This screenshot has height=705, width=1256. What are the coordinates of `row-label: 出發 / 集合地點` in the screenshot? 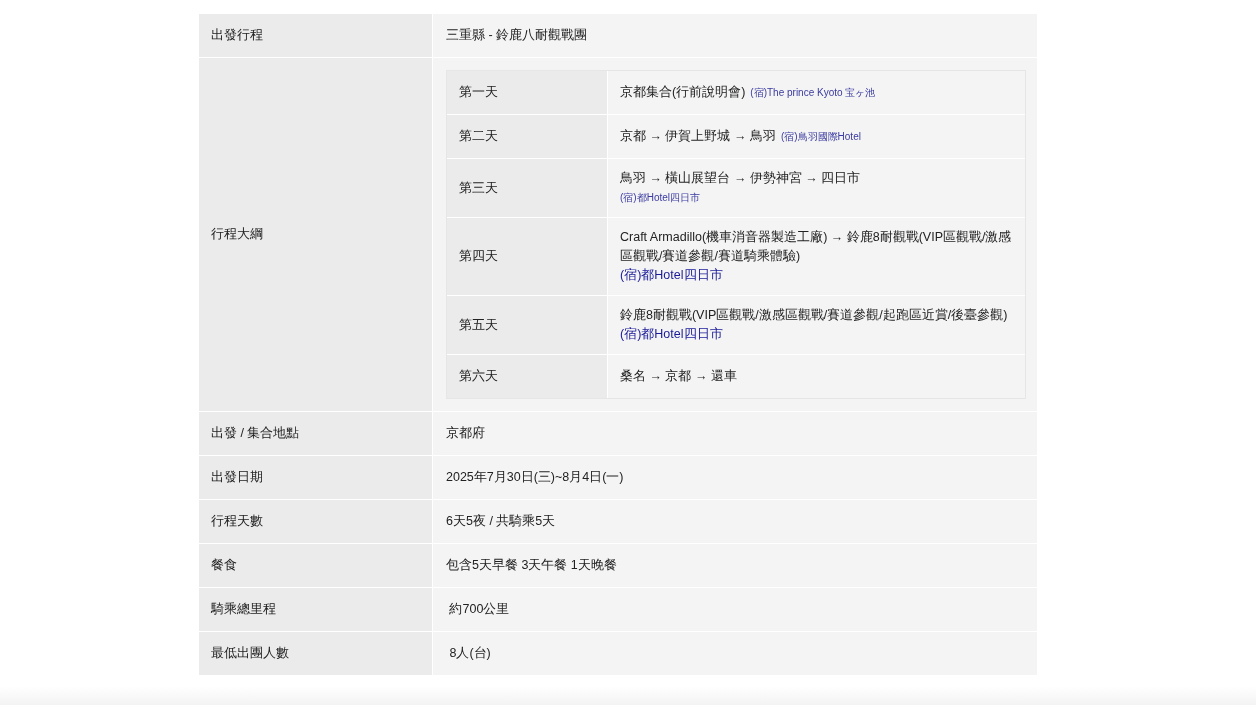 It's located at (315, 433).